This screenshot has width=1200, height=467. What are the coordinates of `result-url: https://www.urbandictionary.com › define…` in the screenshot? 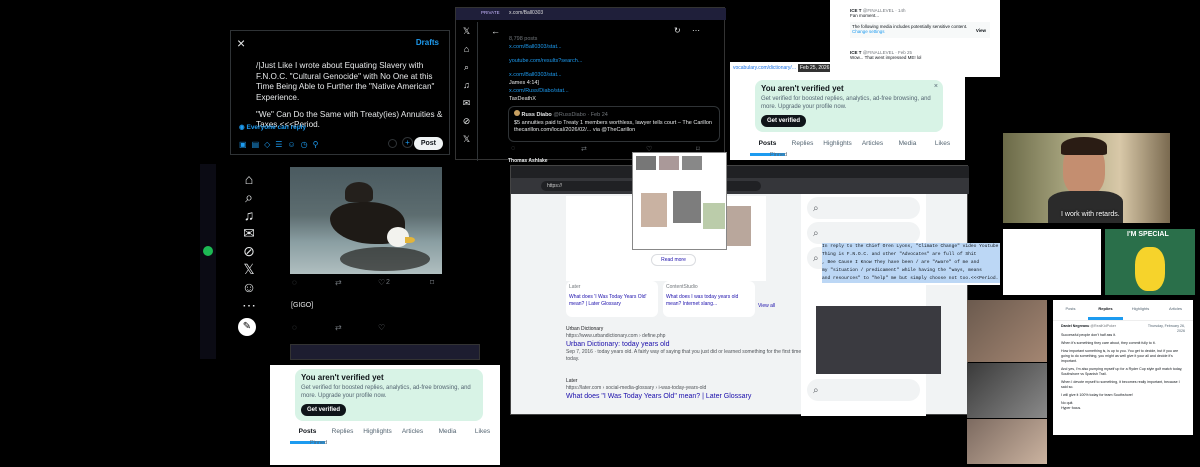 It's located at (616, 335).